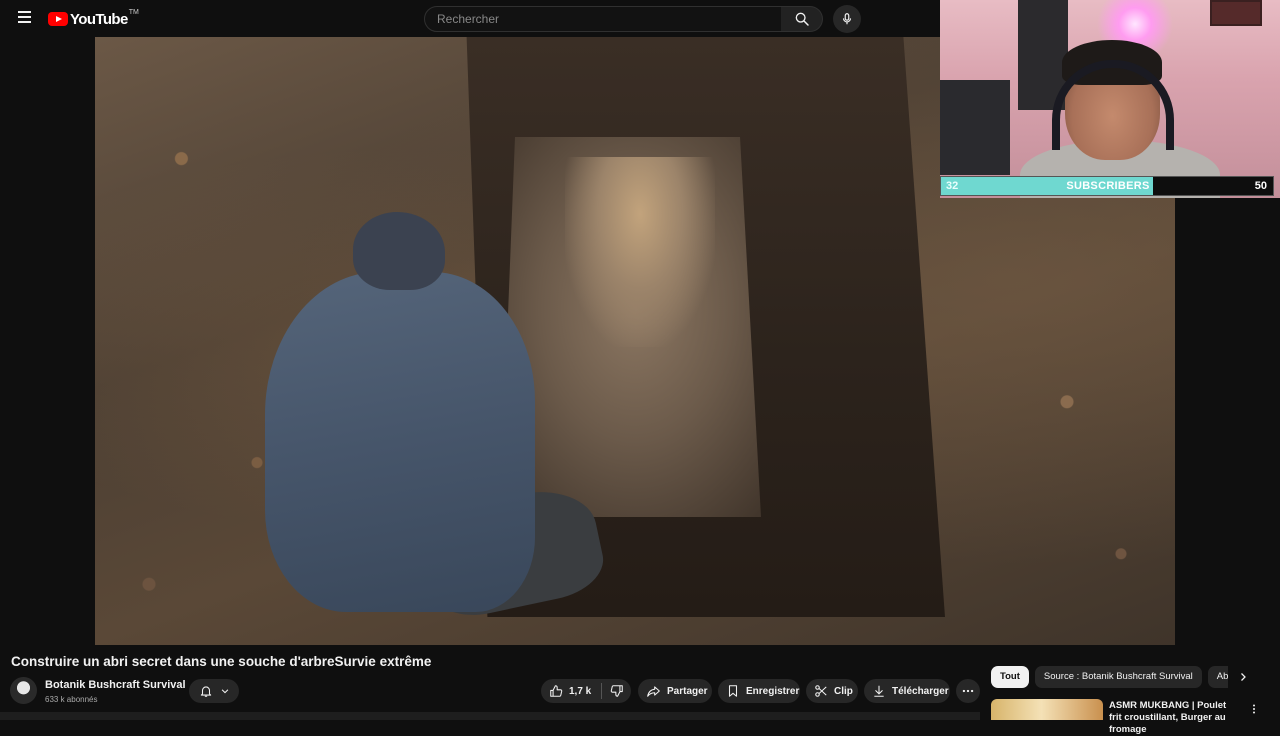 Image resolution: width=1280 pixels, height=736 pixels. Describe the element at coordinates (58, 19) in the screenshot. I see `youtube-play-icon` at that location.